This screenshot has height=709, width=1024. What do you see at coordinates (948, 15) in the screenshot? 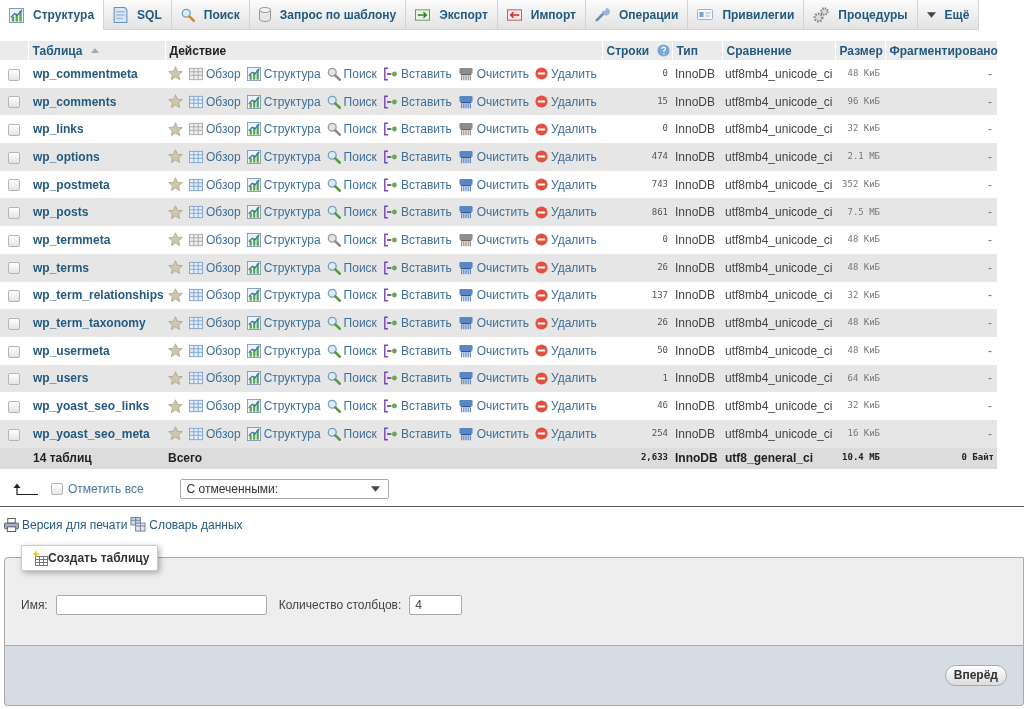
I see `nav-tab: Ещё` at bounding box center [948, 15].